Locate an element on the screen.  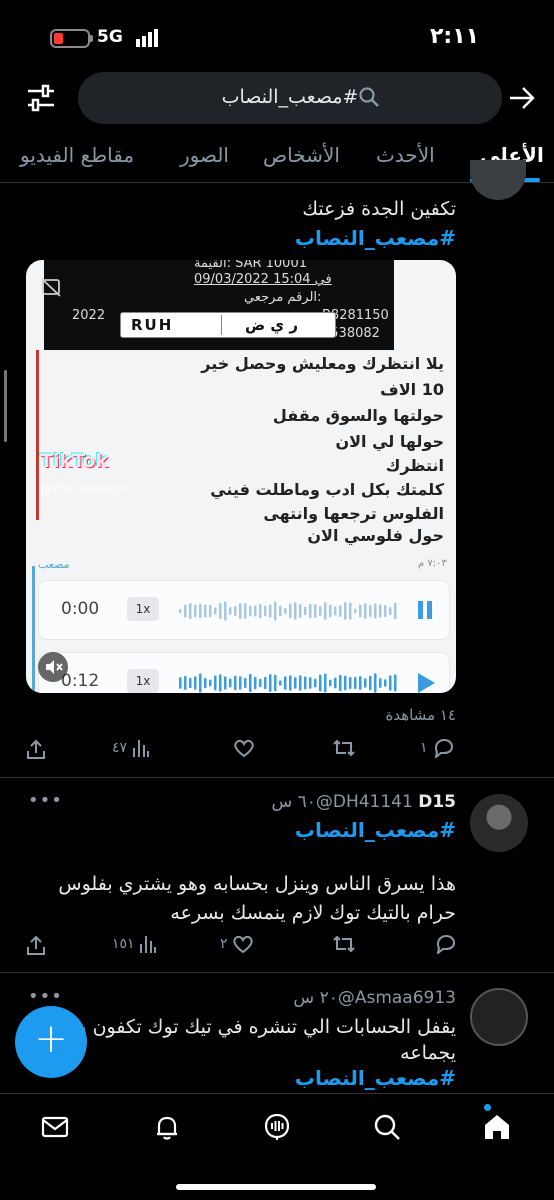
tabs-divider is located at coordinates (277, 182).